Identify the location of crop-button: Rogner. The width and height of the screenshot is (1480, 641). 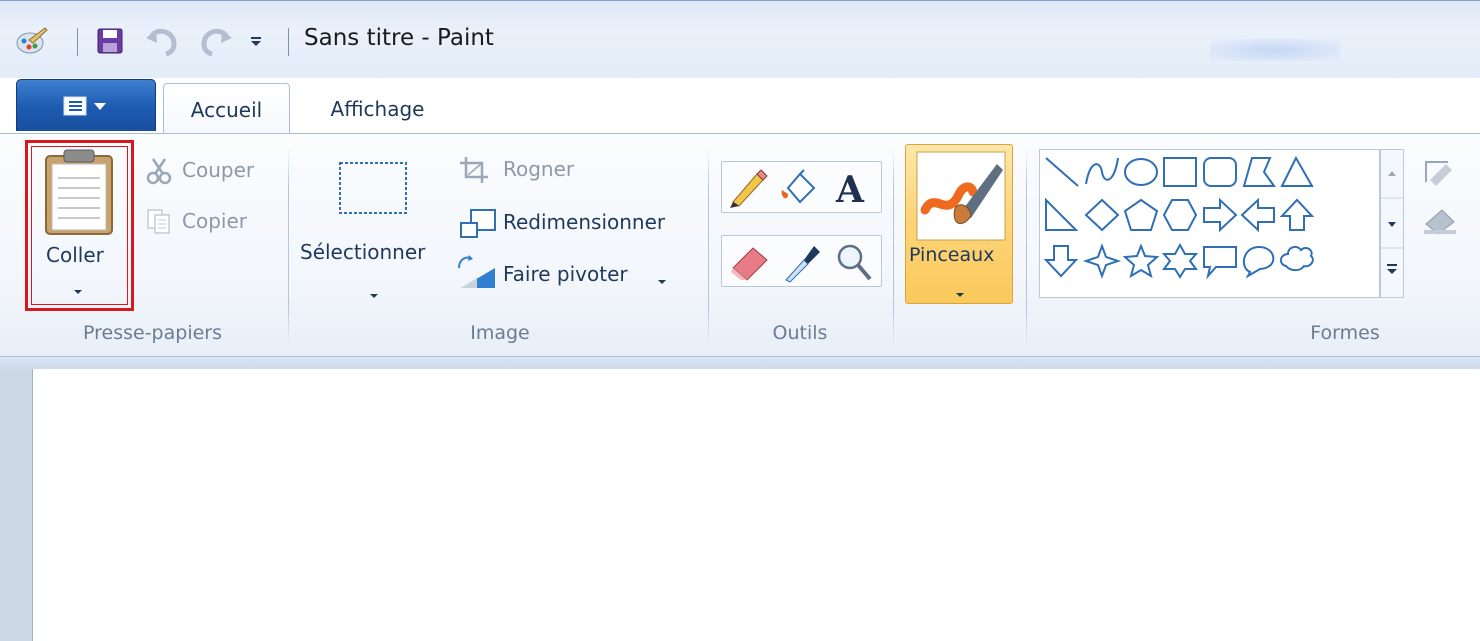
(538, 169).